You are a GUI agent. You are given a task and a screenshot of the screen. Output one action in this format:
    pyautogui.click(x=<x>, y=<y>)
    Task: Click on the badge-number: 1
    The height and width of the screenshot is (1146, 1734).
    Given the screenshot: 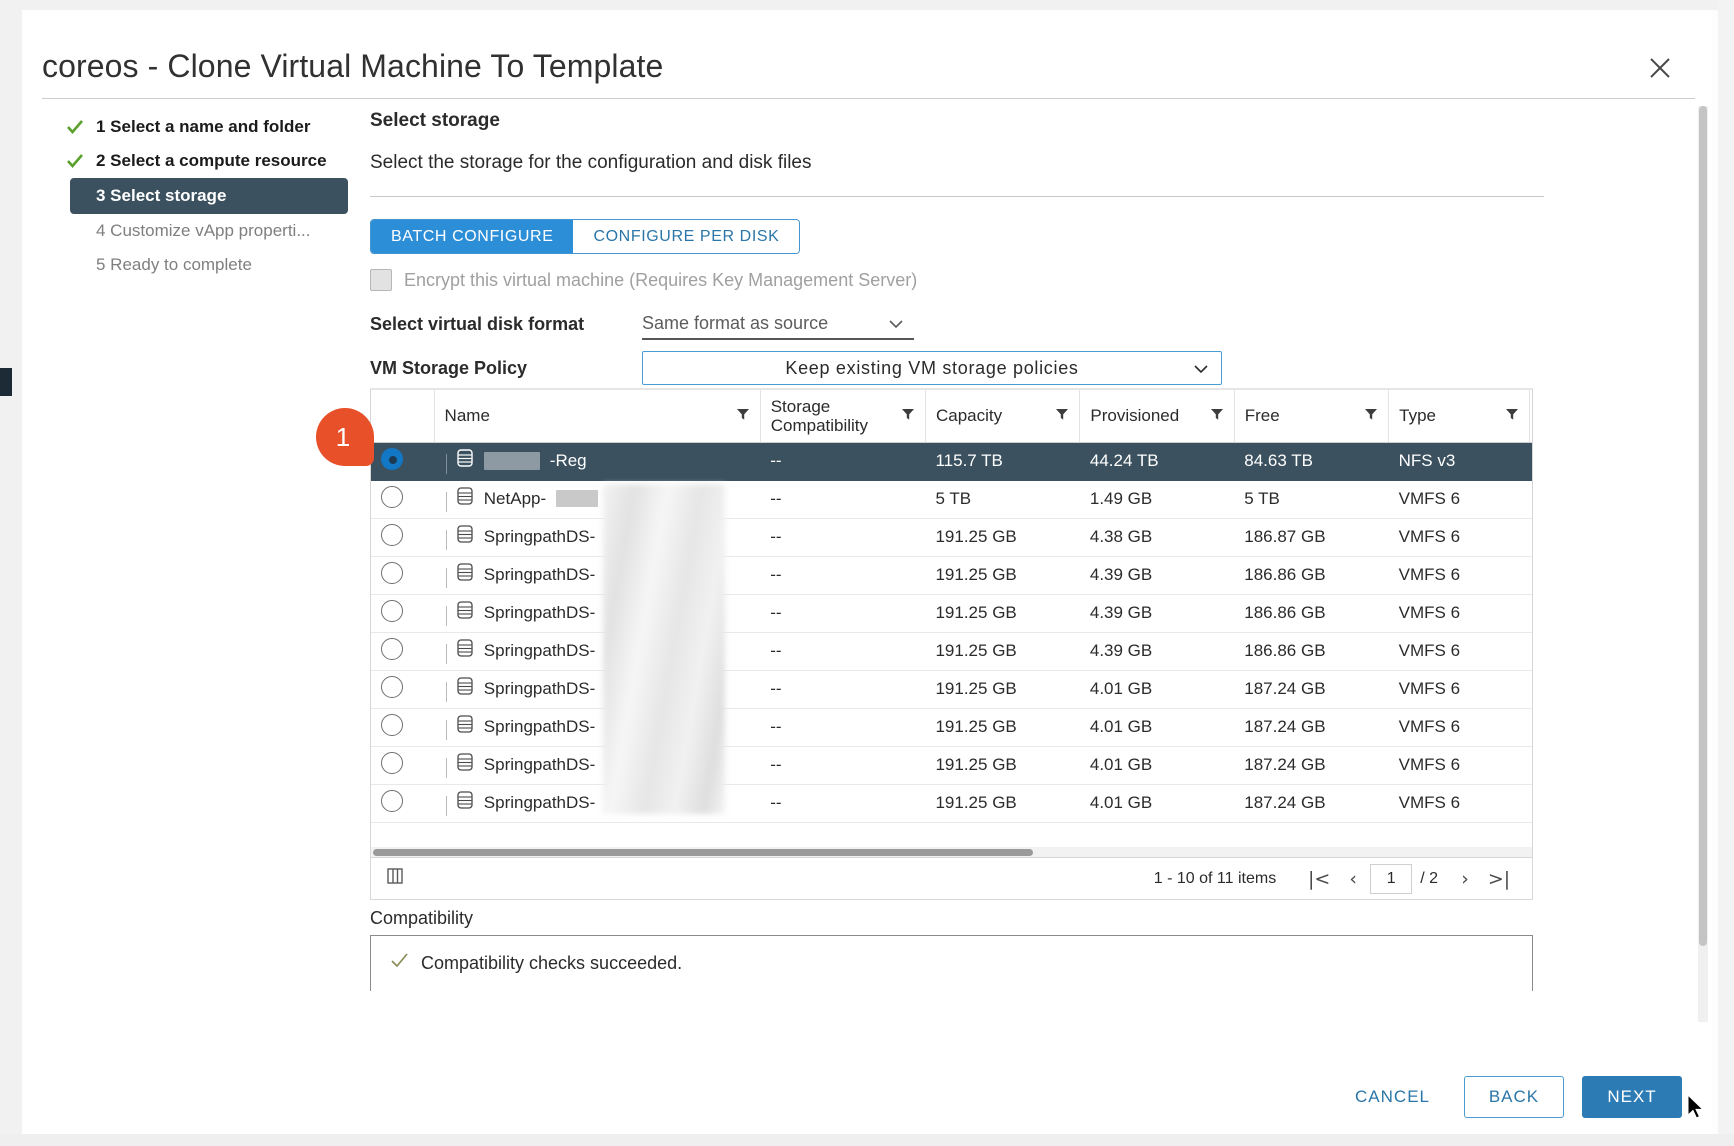 What is the action you would take?
    pyautogui.click(x=343, y=436)
    